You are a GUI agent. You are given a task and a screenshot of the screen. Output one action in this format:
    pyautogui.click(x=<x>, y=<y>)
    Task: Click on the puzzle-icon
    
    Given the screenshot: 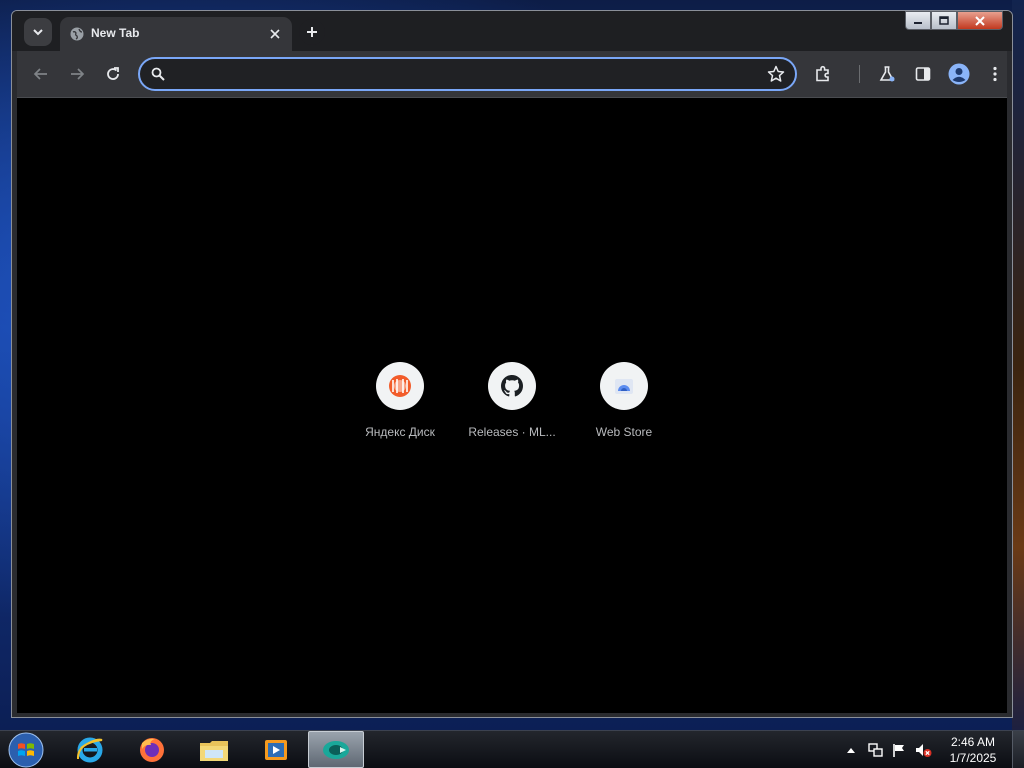 What is the action you would take?
    pyautogui.click(x=822, y=73)
    